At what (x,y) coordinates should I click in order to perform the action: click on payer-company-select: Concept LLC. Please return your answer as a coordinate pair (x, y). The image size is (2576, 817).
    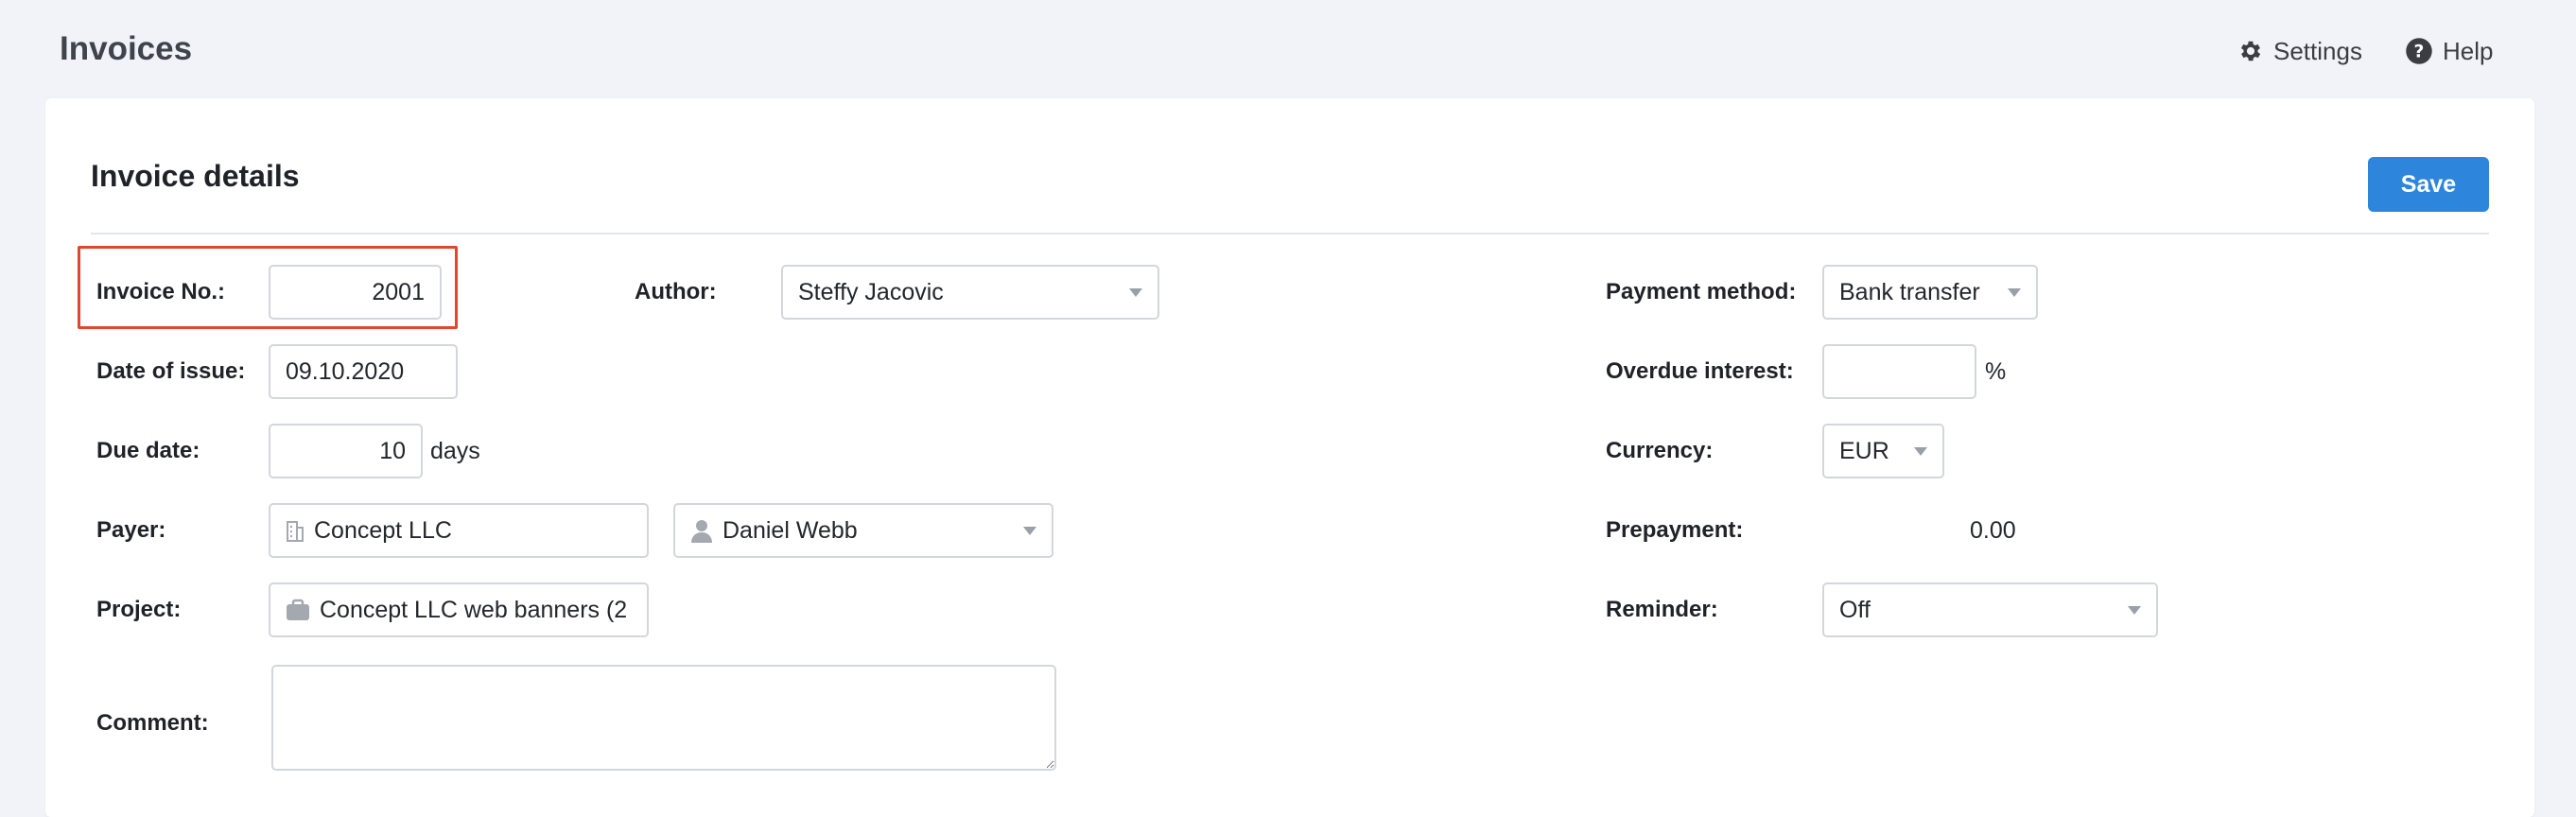
    Looking at the image, I should click on (459, 530).